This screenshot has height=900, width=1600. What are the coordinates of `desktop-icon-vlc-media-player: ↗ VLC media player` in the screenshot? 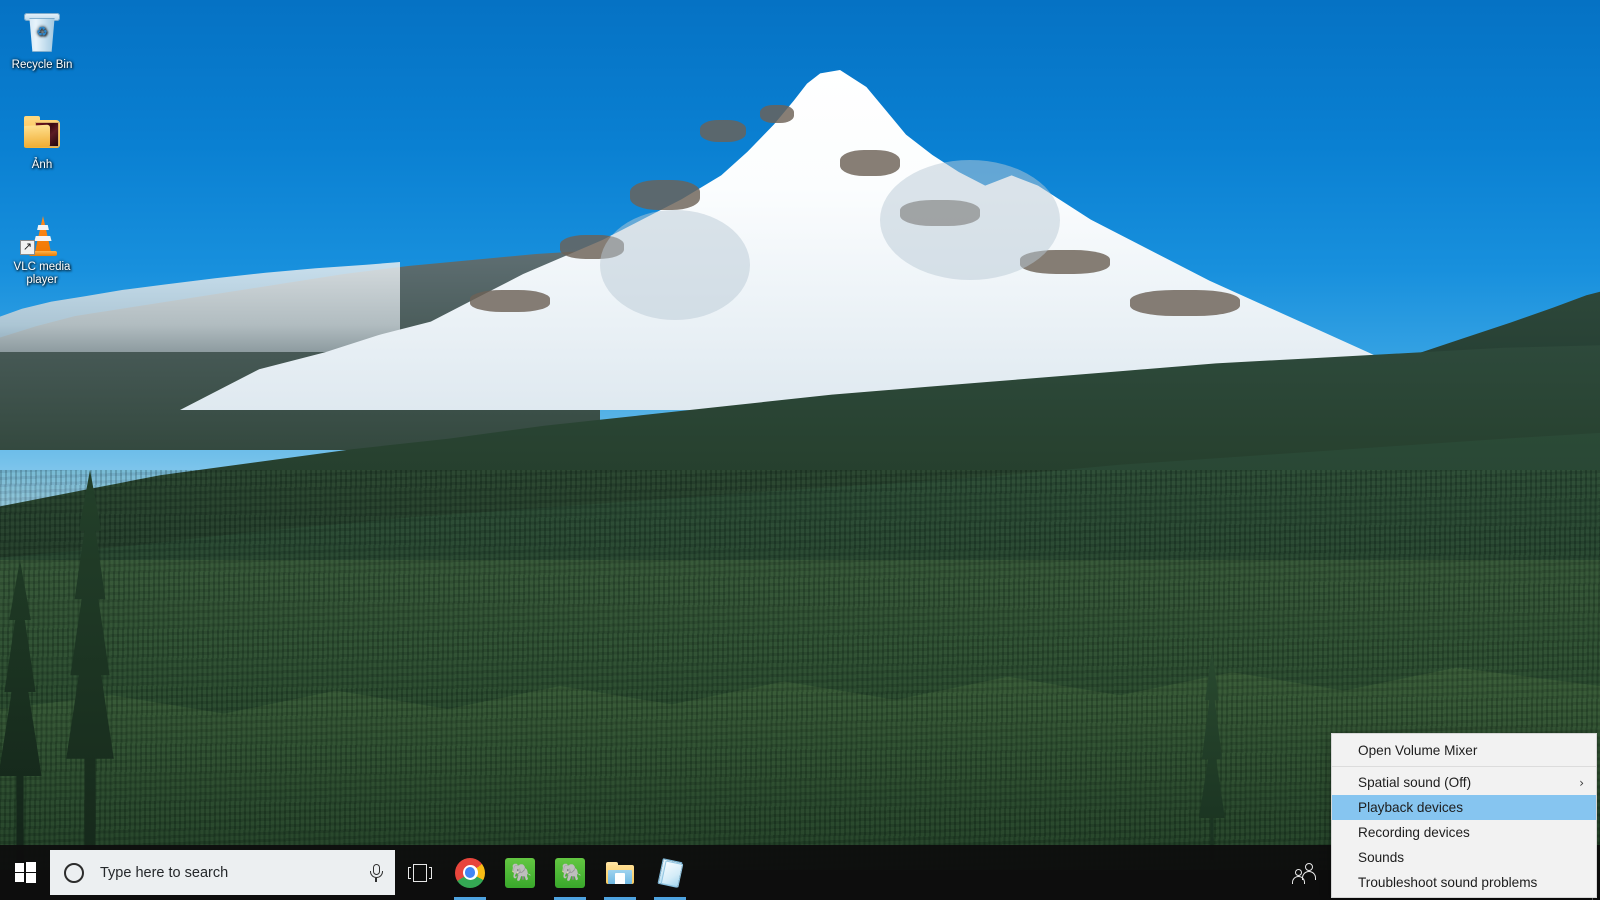 It's located at (42, 249).